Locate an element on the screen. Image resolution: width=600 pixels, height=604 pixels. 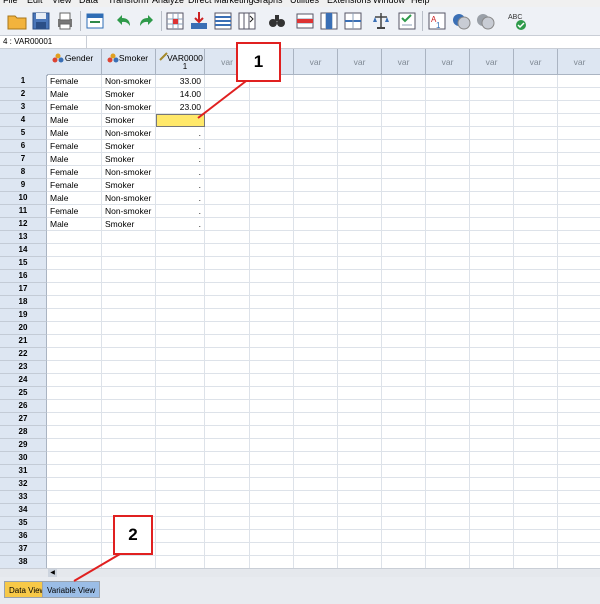
row-header: 4 is located at coordinates (23, 120).